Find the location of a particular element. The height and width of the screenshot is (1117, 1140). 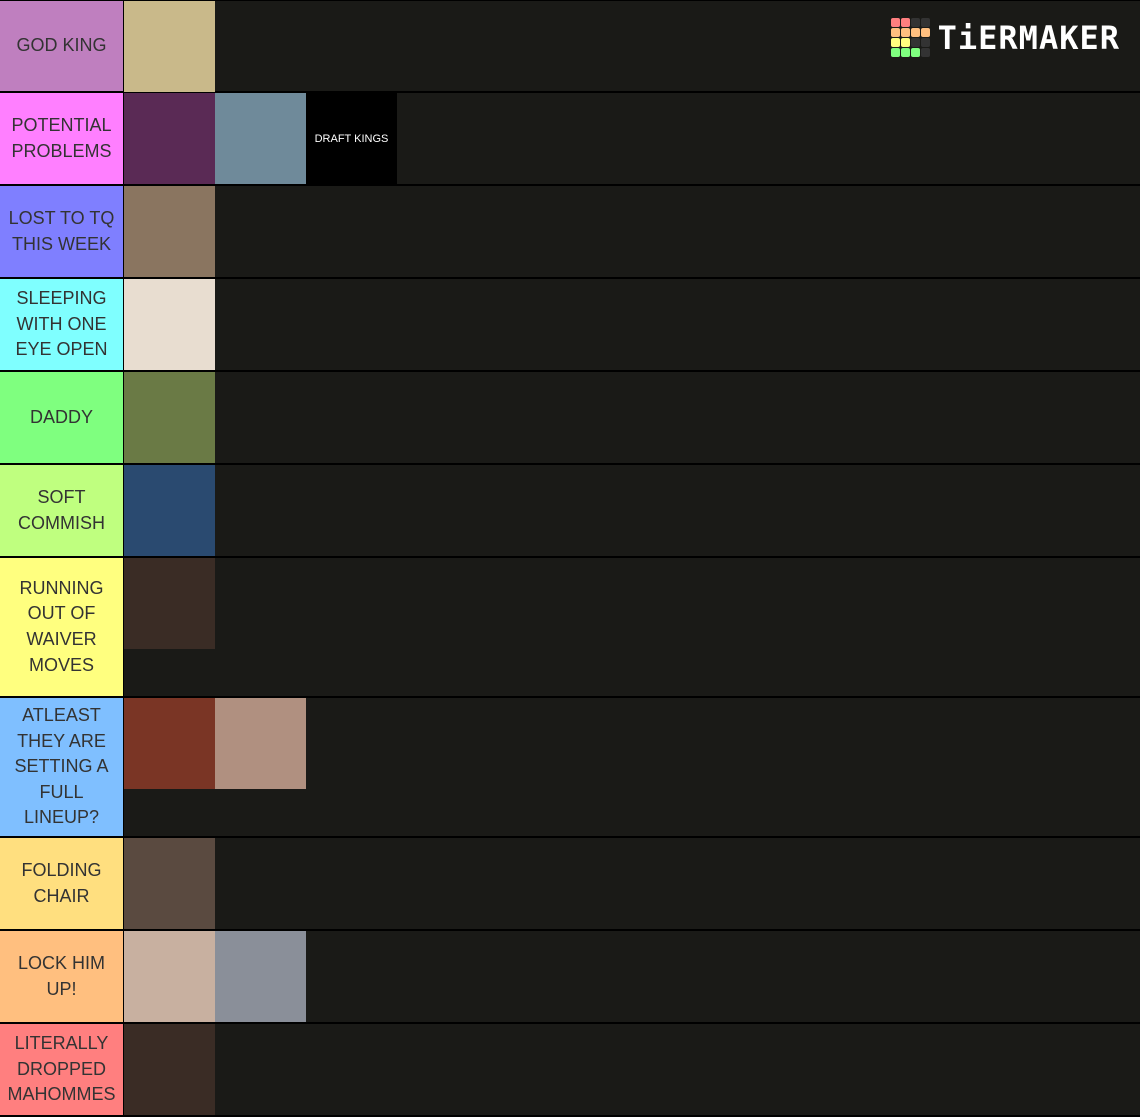

tier-row: SLEEPING WITH ONE EYE OPEN is located at coordinates (570, 325).